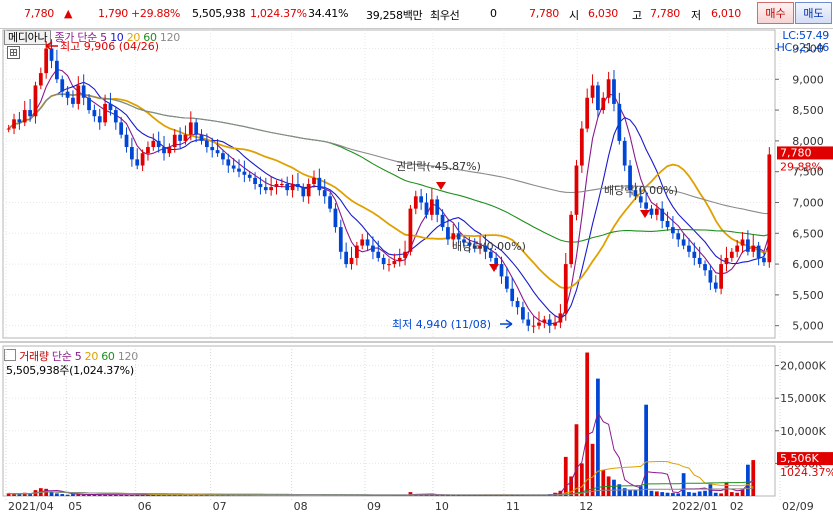 The image size is (833, 514). Describe the element at coordinates (796, 152) in the screenshot. I see `price-tag: 7,780` at that location.